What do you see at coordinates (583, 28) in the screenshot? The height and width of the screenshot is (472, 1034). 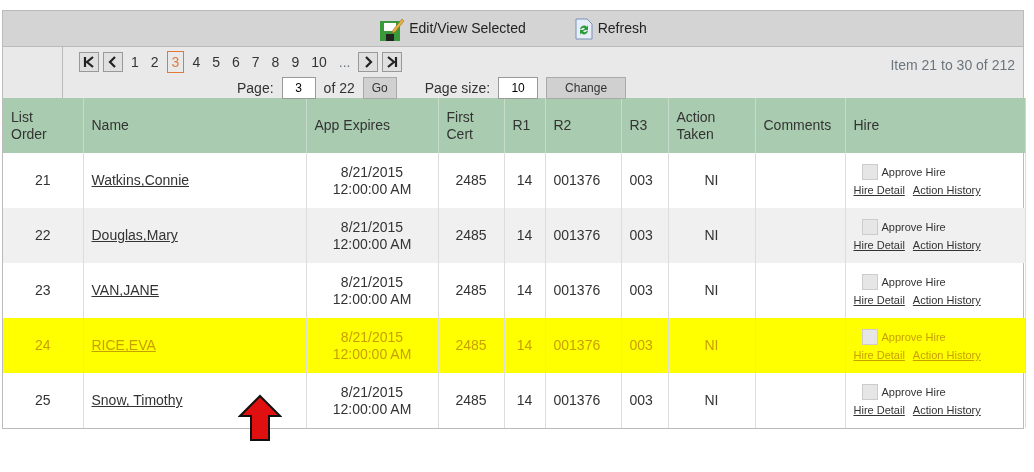 I see `refresh-icon` at bounding box center [583, 28].